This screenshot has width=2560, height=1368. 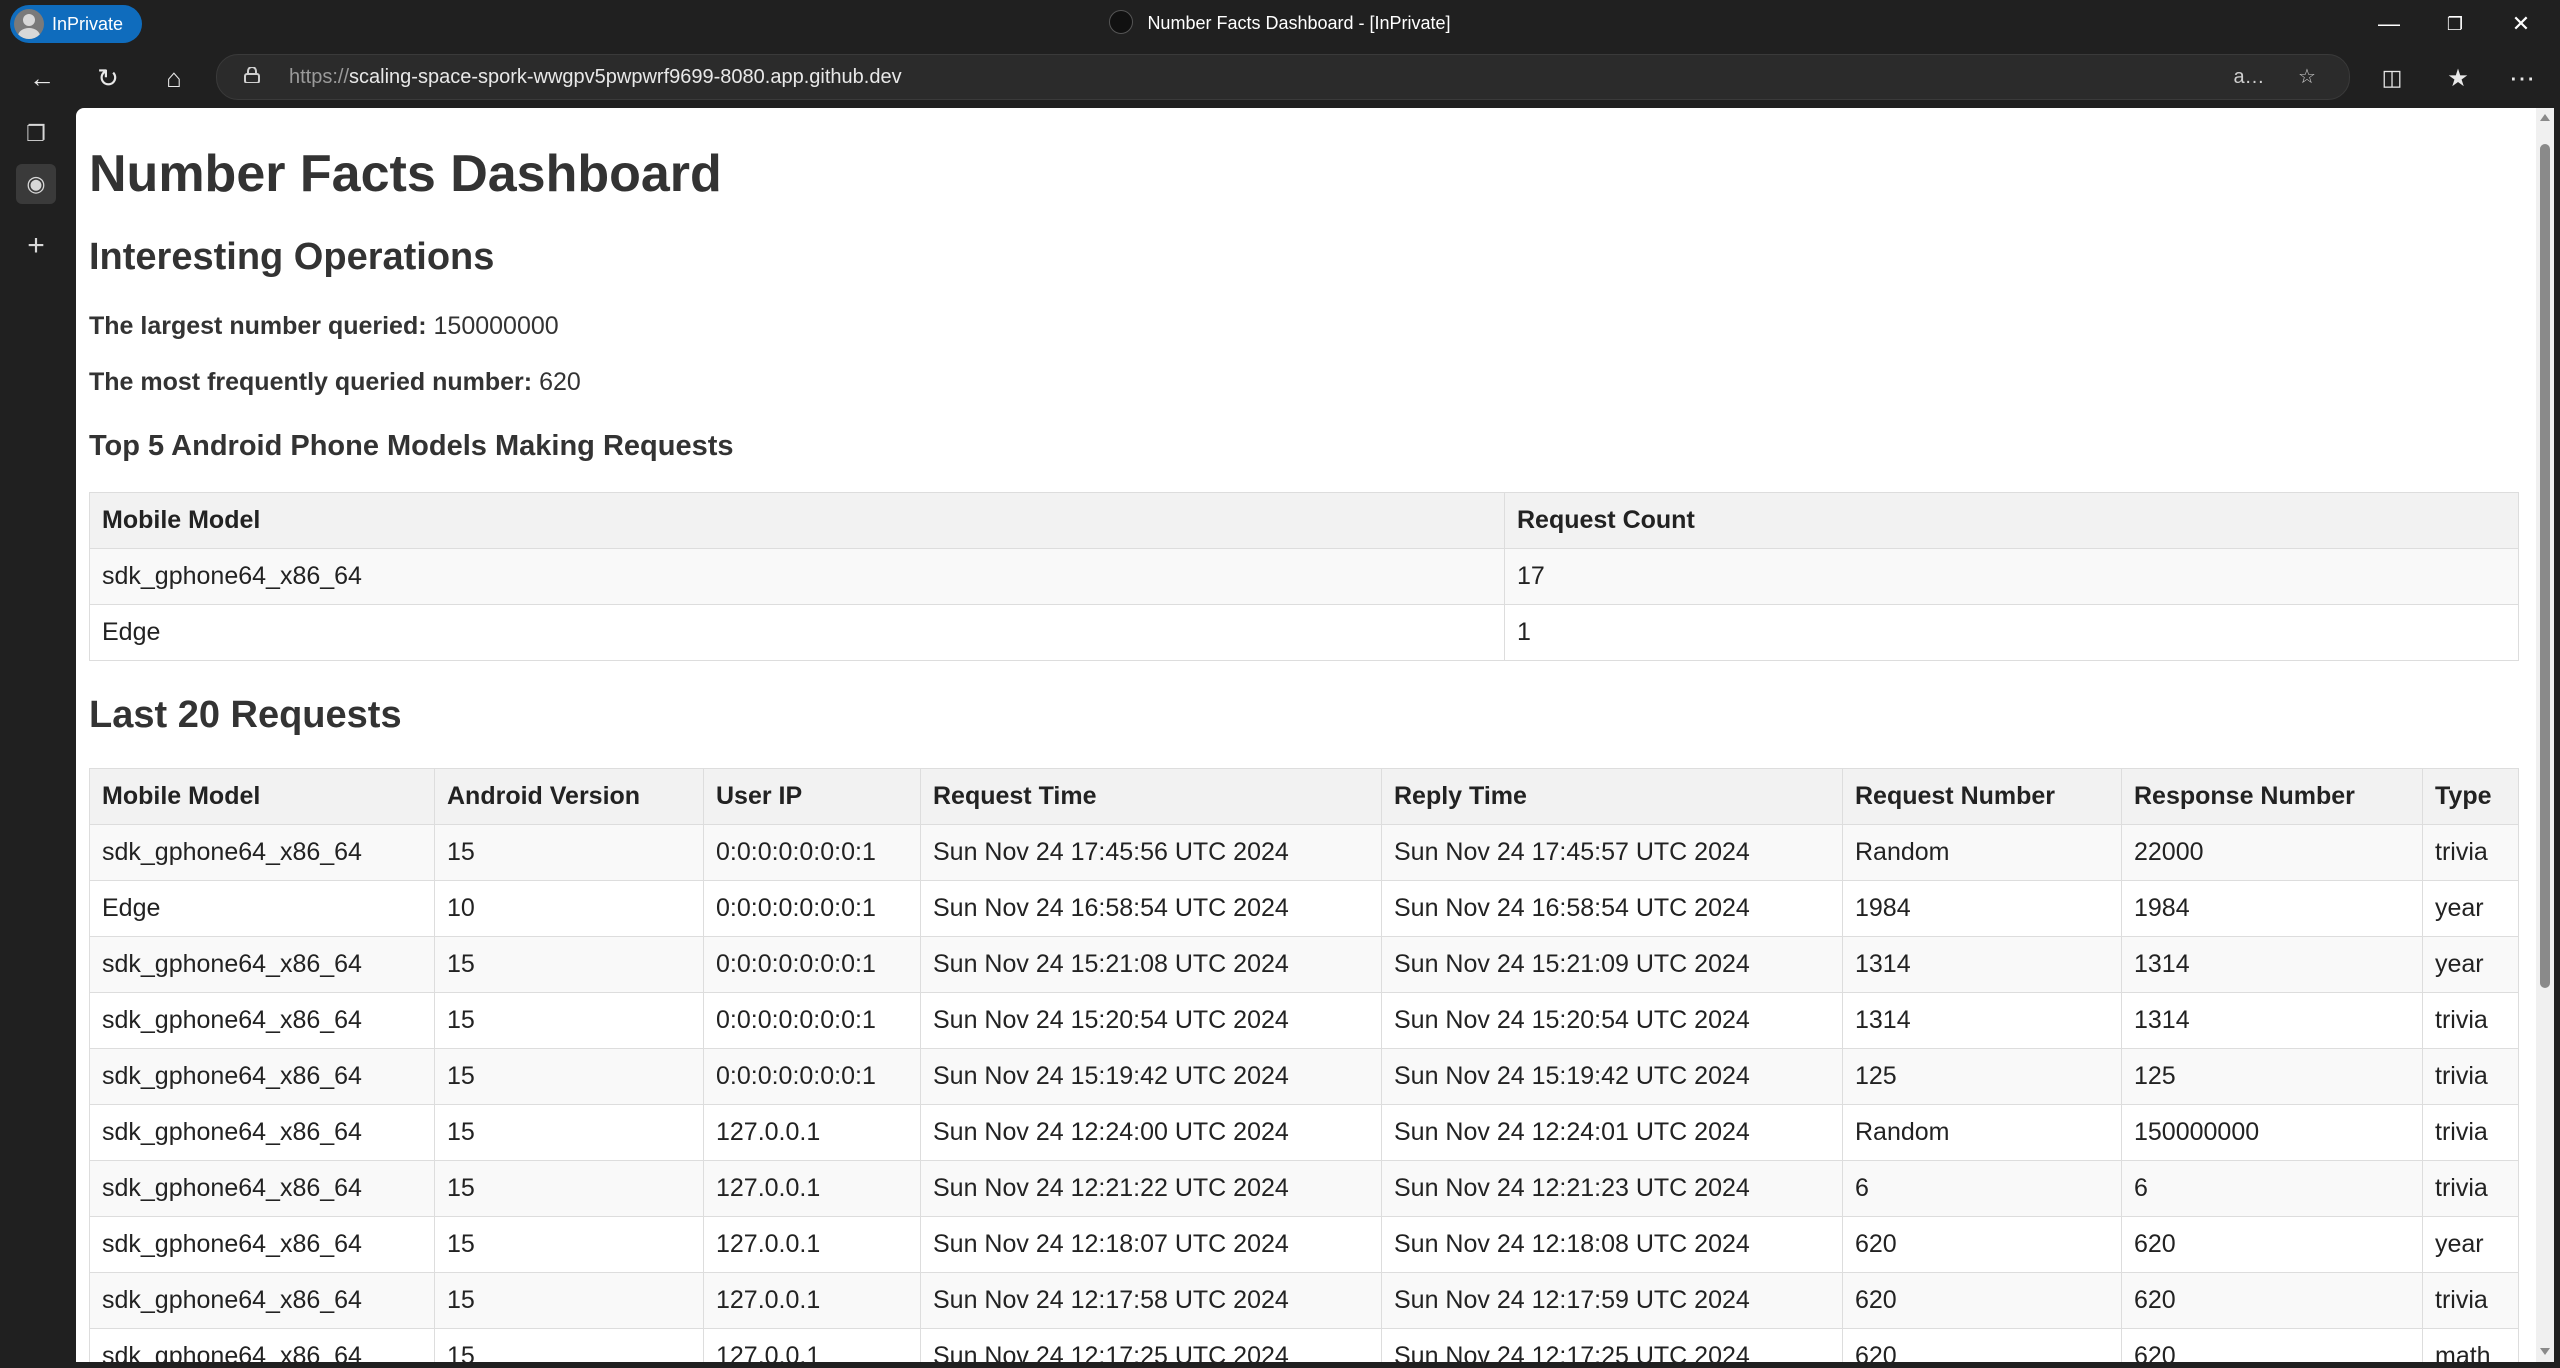 I want to click on table-cell: Sun Nov 24 15:19:42 UTC 2024, so click(x=1151, y=1076).